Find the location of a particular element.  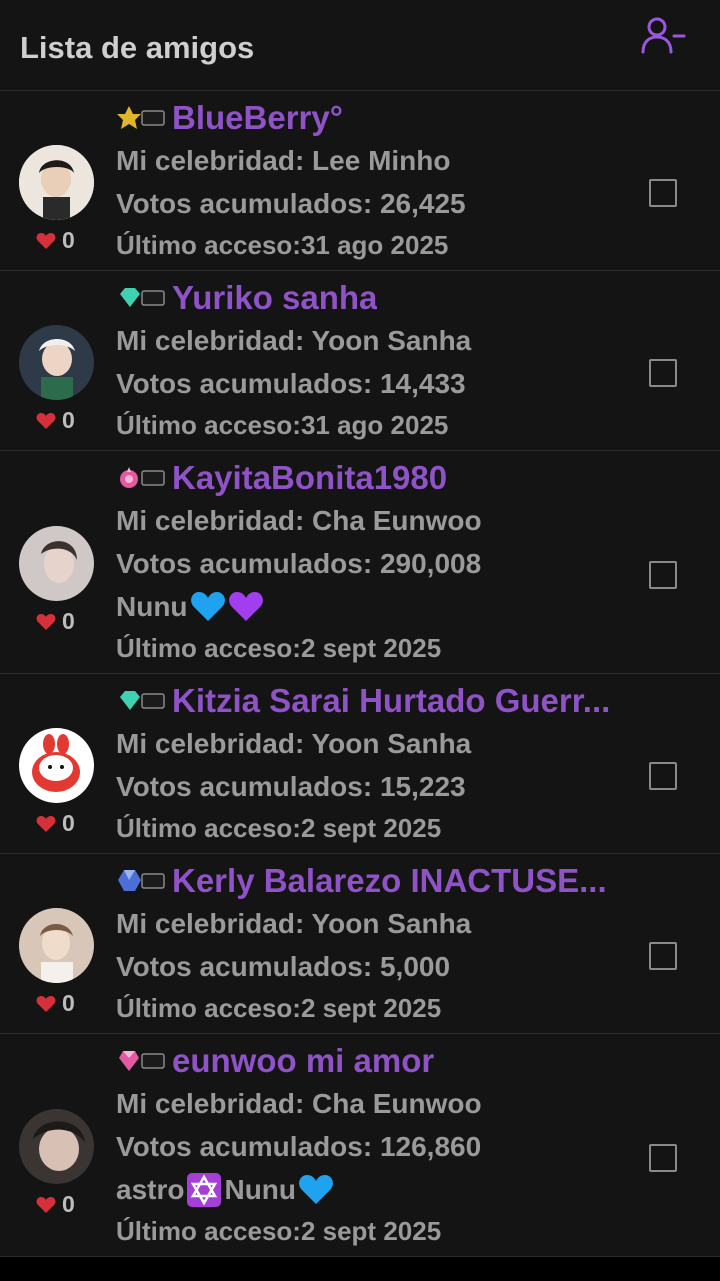

friend-bio: Nunu is located at coordinates (378, 606).